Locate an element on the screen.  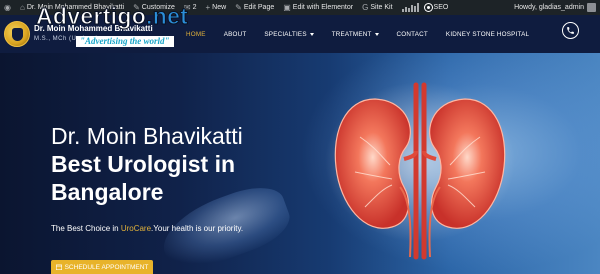
home-icon: ⌂ is located at coordinates (22, 7).